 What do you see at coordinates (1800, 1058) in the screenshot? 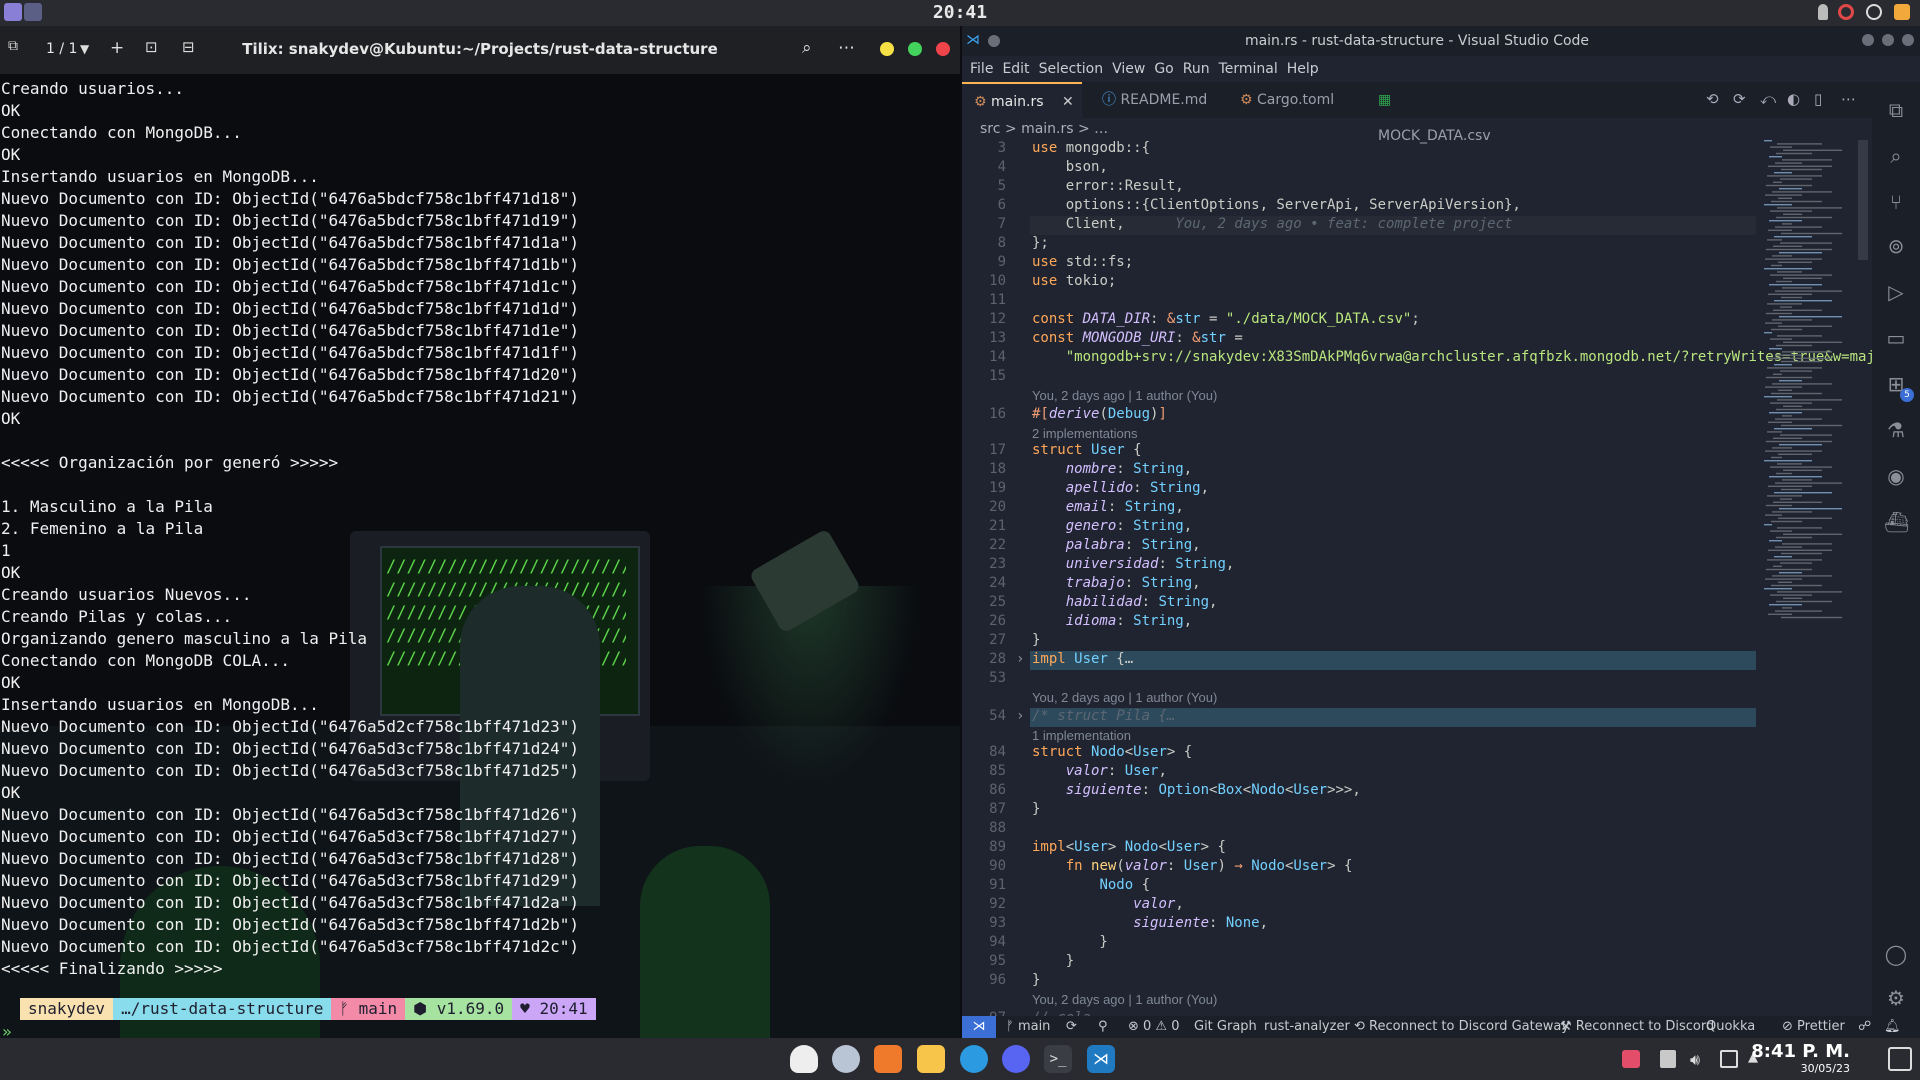
I see `taskbar-clock: 8:41 P. M. 30/05/23` at bounding box center [1800, 1058].